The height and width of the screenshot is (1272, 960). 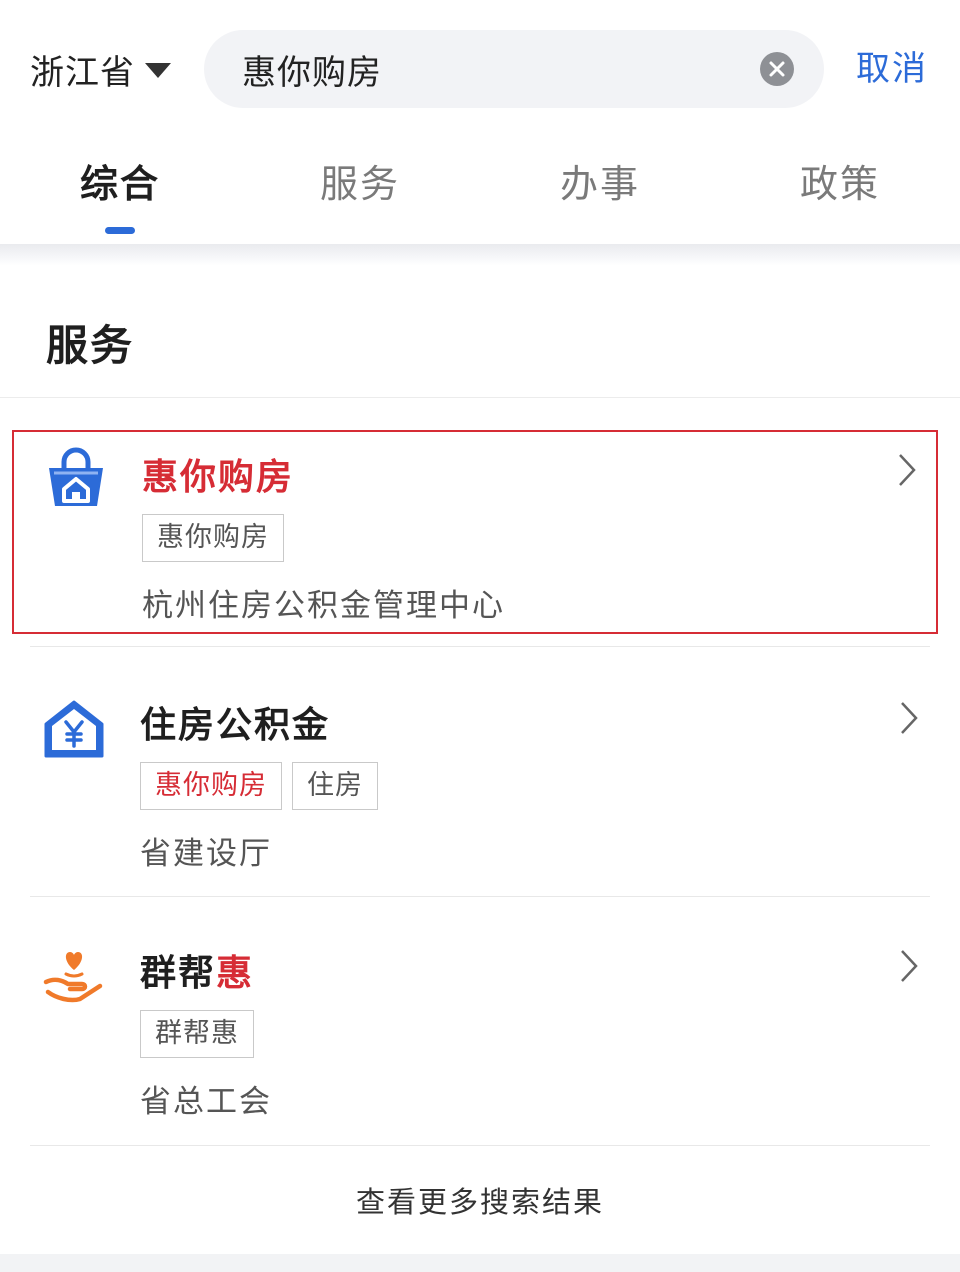 What do you see at coordinates (206, 1102) in the screenshot?
I see `result-source: 省总工会` at bounding box center [206, 1102].